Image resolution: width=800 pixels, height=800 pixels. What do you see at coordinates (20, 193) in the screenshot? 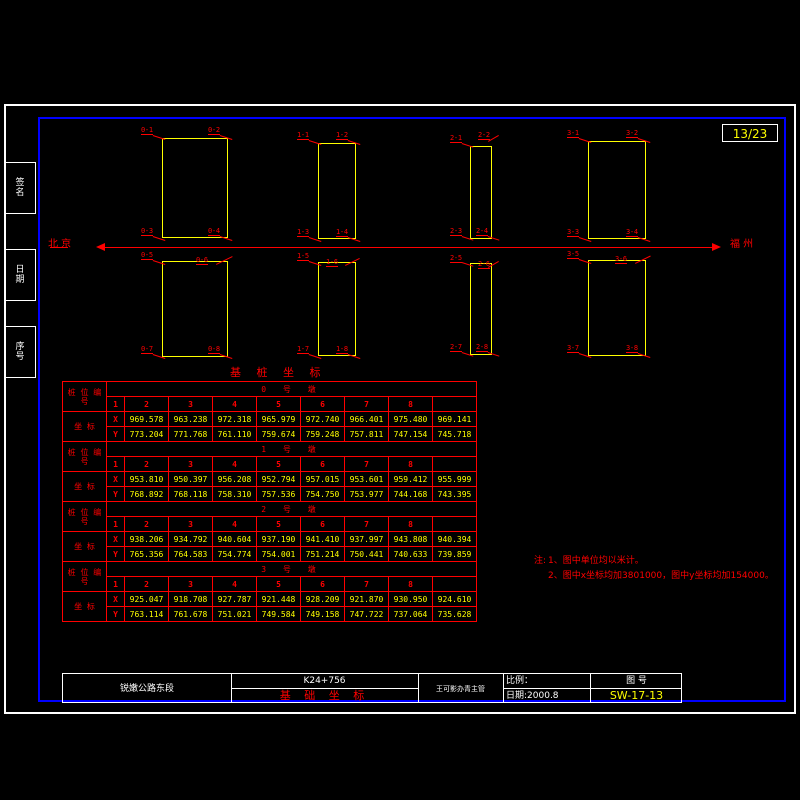
I see `margin-tab-line-2: 名` at bounding box center [20, 193].